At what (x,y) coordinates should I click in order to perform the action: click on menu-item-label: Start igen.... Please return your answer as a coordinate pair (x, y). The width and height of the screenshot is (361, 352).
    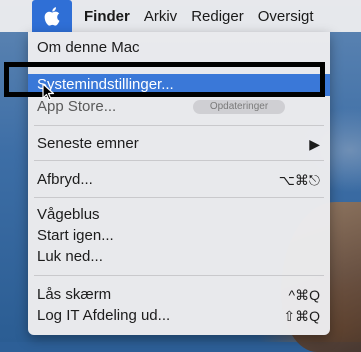
    Looking at the image, I should click on (75, 235).